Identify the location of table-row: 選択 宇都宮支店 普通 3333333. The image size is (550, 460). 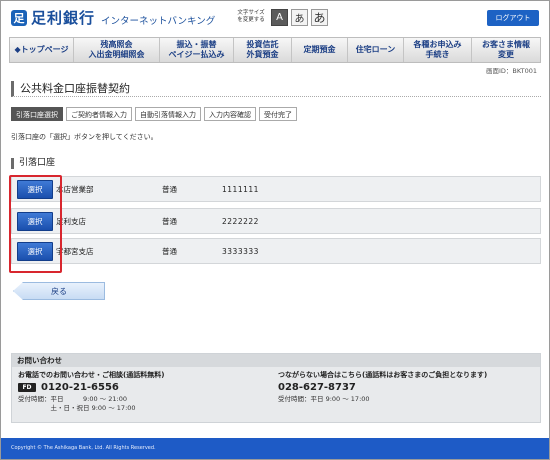
(276, 251).